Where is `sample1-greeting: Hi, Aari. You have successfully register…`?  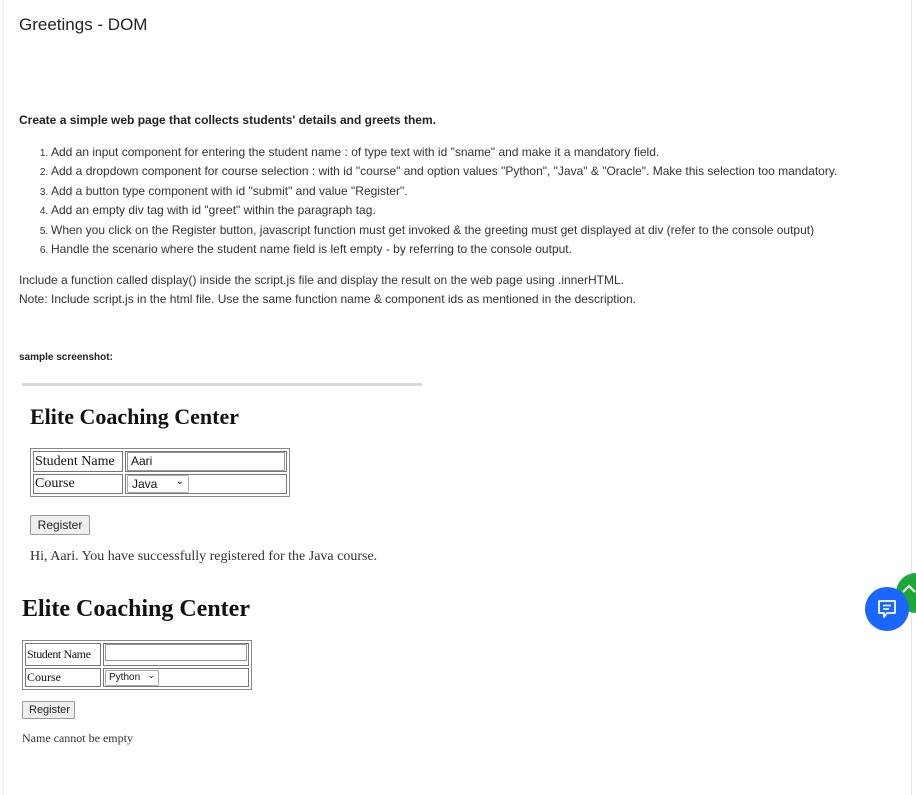 sample1-greeting: Hi, Aari. You have successfully register… is located at coordinates (204, 556).